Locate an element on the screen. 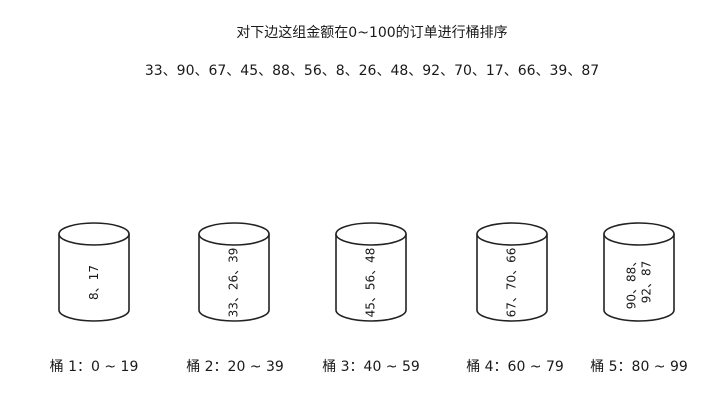 Image resolution: width=724 pixels, height=403 pixels. bucket-3: 45、56、48 is located at coordinates (371, 272).